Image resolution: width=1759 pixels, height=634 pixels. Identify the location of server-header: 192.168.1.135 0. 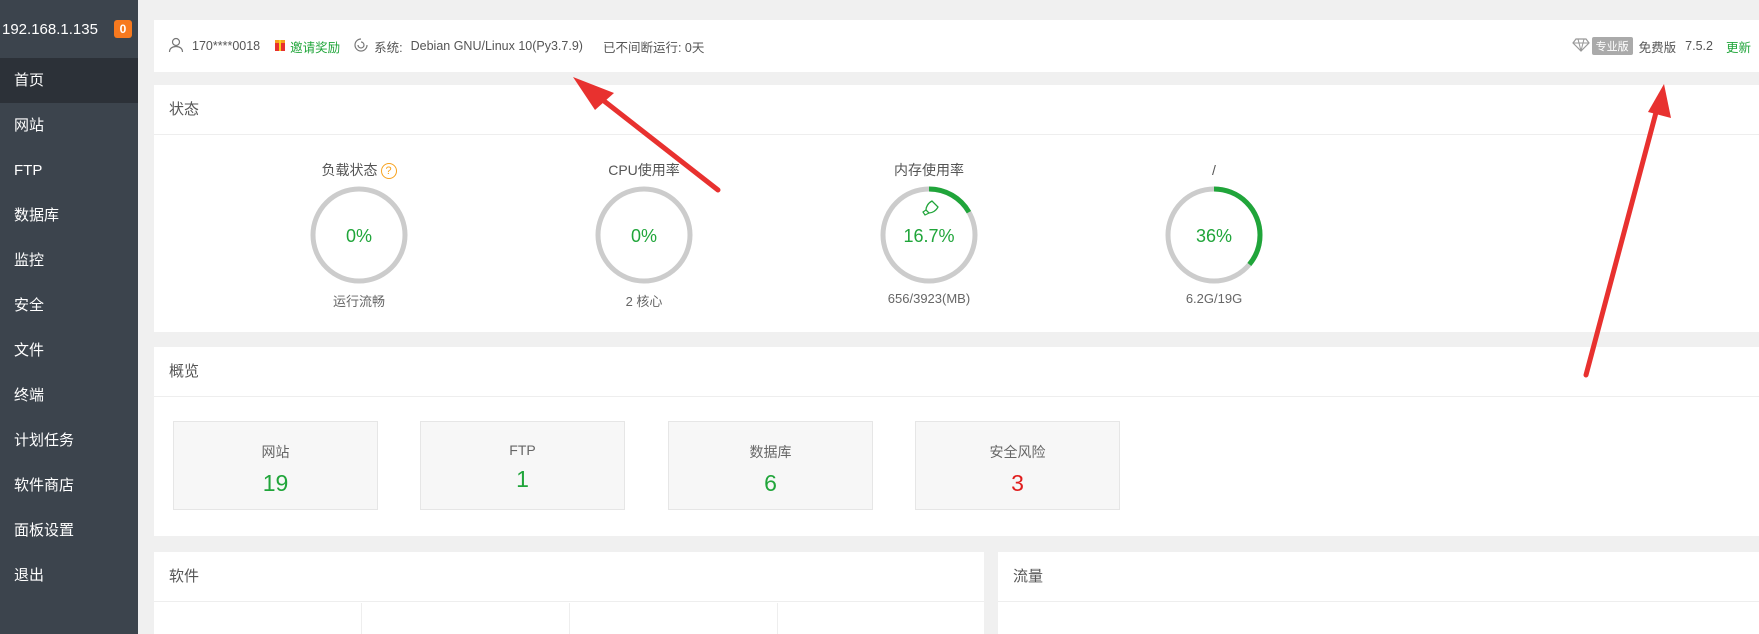
(69, 29).